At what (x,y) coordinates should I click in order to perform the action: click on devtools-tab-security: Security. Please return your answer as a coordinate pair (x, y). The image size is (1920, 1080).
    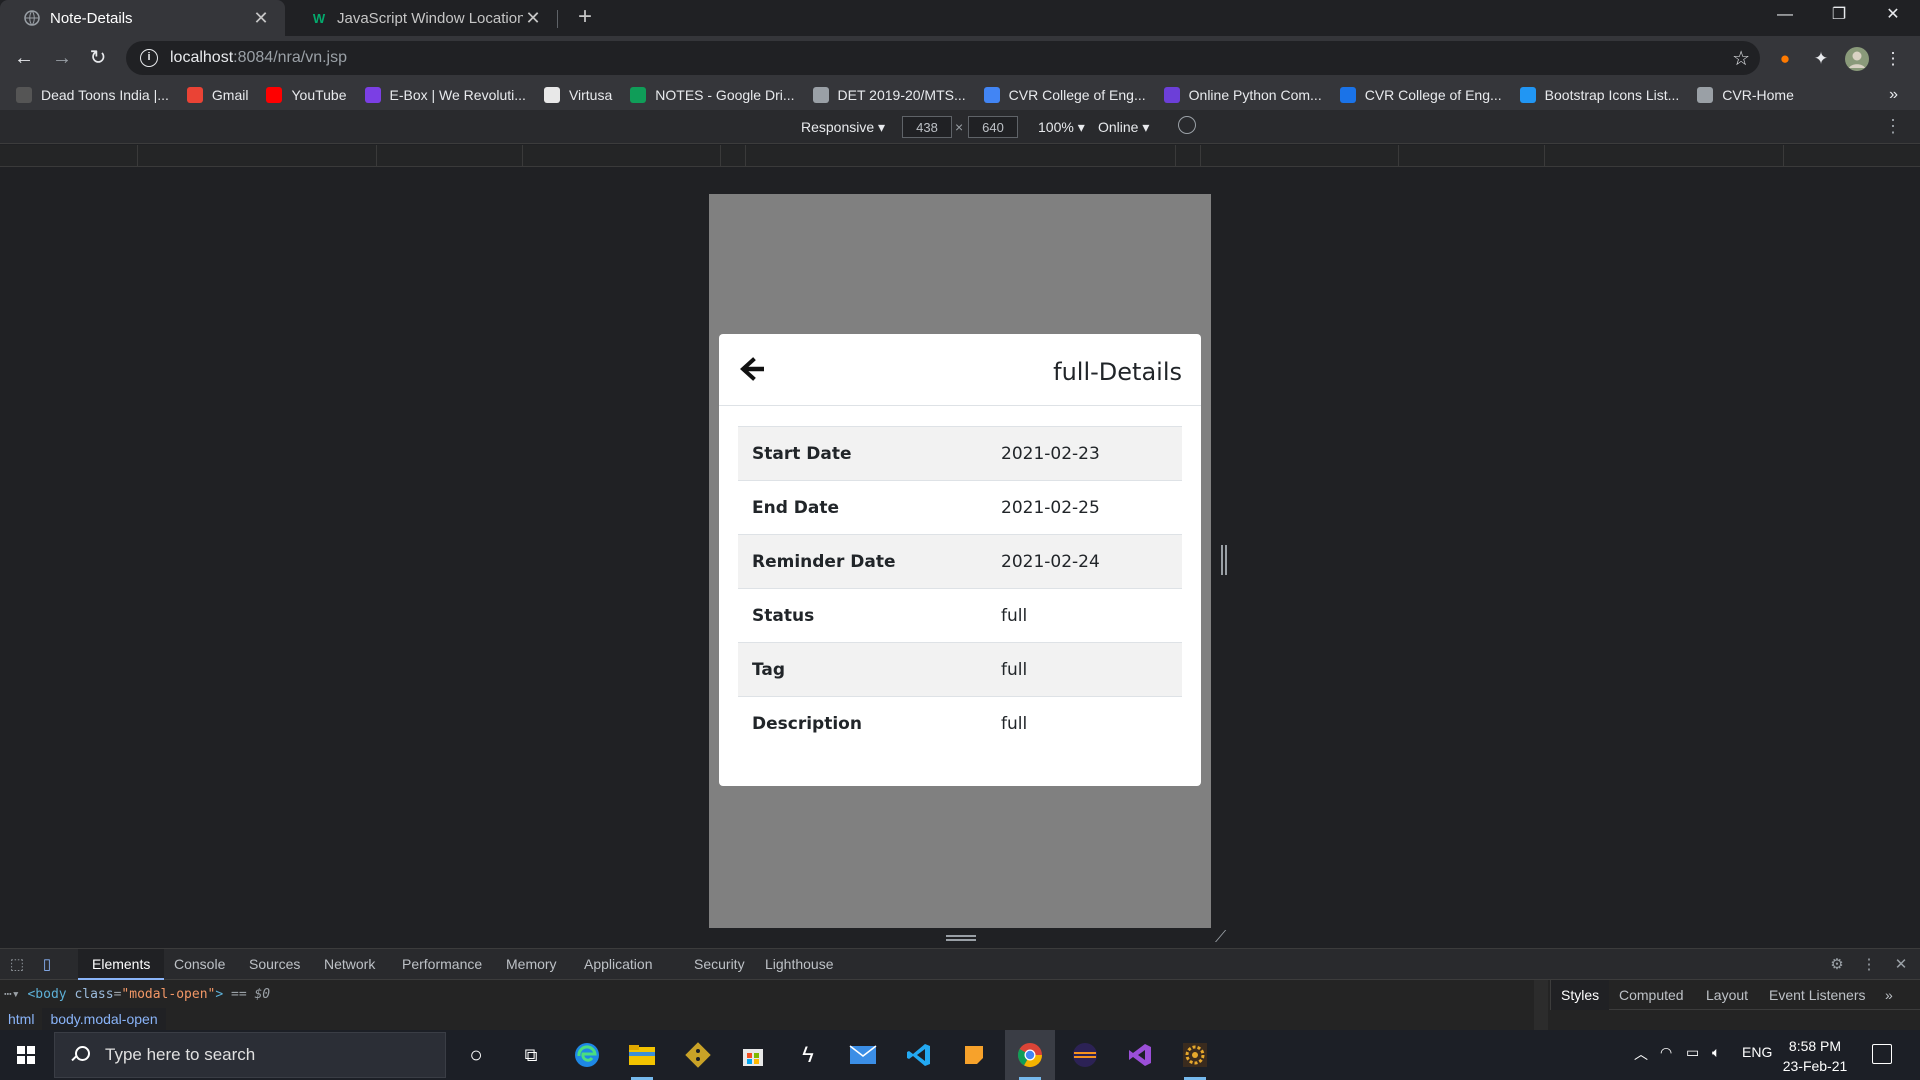
    Looking at the image, I should click on (719, 964).